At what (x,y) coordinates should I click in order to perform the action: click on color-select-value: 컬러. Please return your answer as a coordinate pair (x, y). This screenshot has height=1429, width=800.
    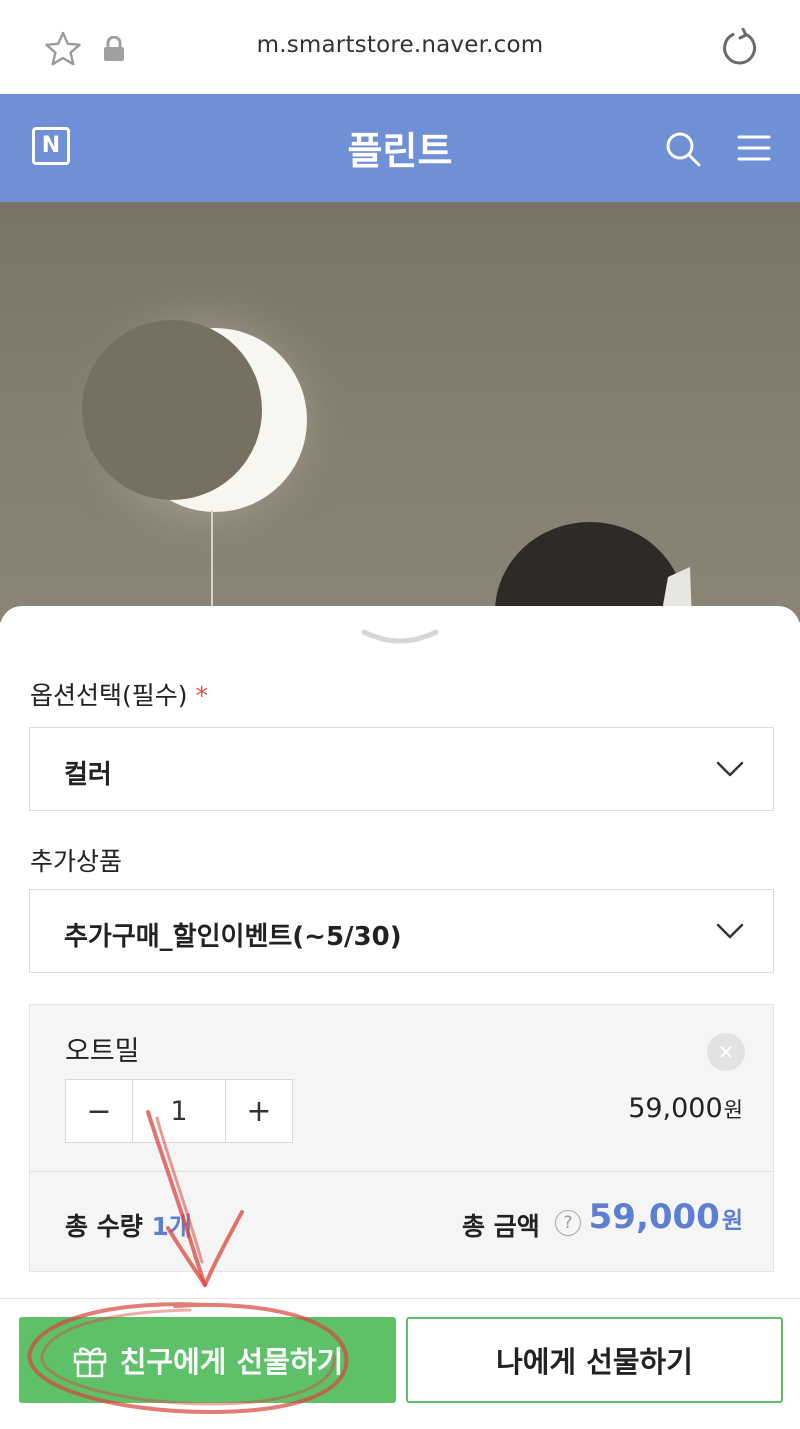
    Looking at the image, I should click on (88, 775).